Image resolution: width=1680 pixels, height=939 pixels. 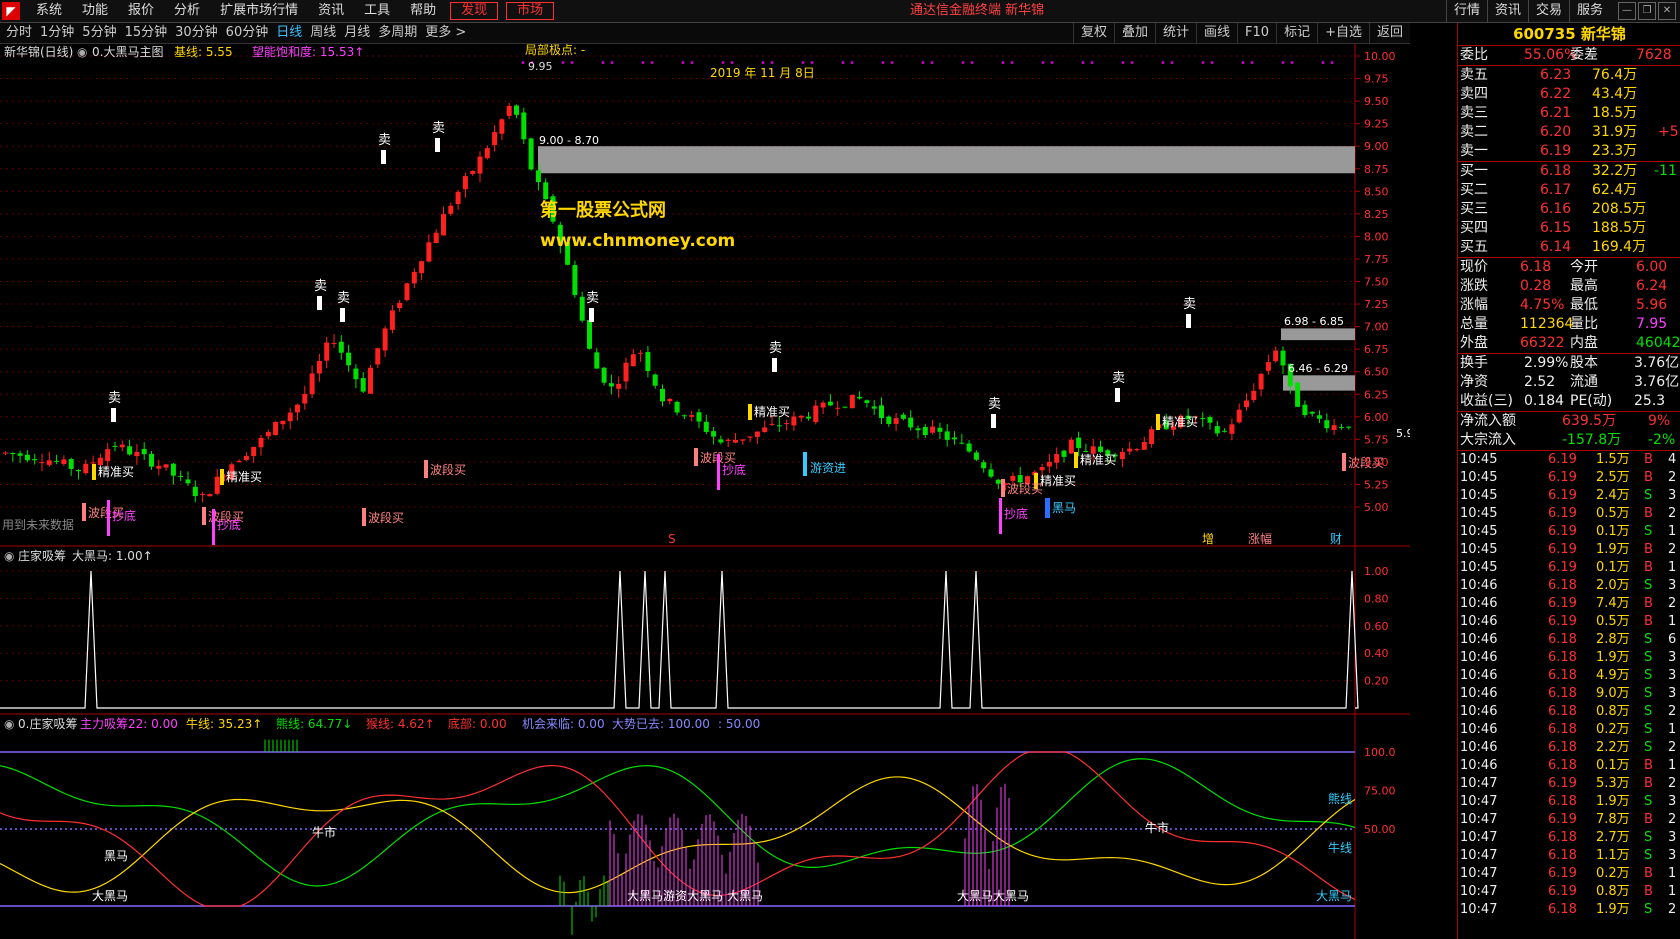 I want to click on menu-item-9: 市场, so click(x=530, y=11).